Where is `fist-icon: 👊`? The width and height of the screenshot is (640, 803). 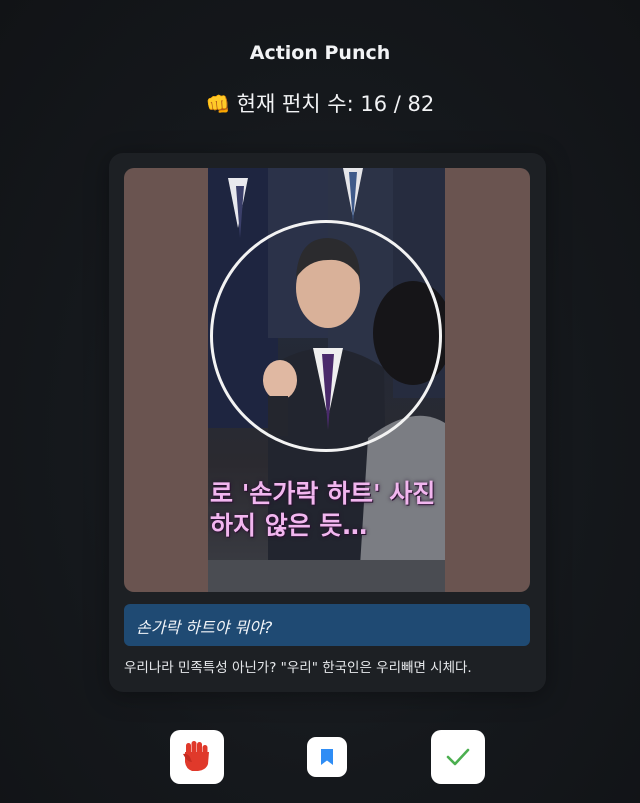
fist-icon: 👊 is located at coordinates (218, 104).